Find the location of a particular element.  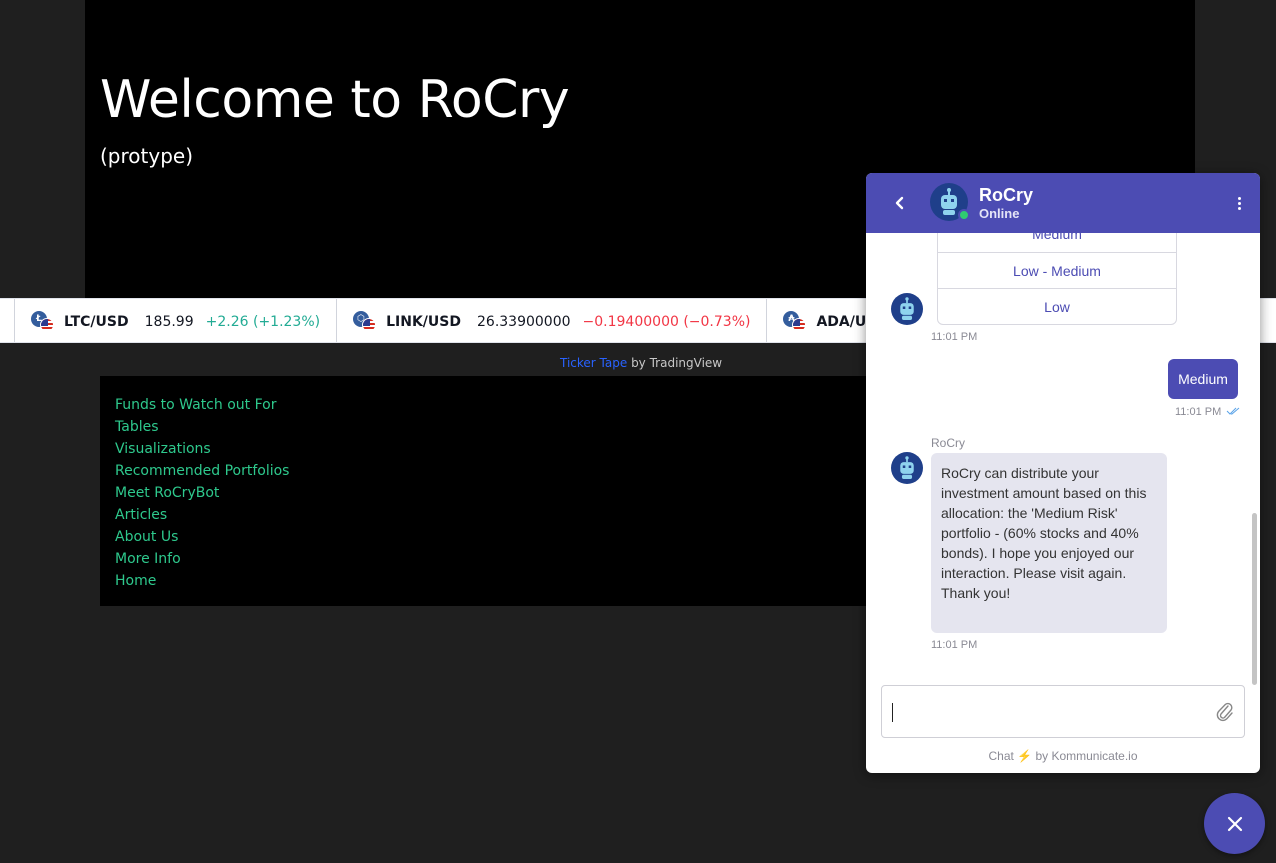

nav-link-visualizations: Visualizations is located at coordinates (492, 449).